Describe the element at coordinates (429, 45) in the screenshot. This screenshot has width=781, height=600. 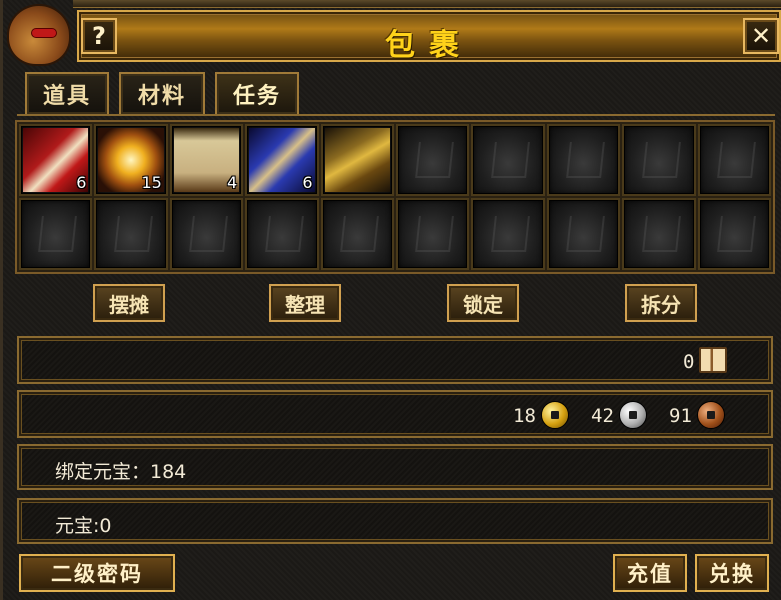
I see `window-title: 包裹` at that location.